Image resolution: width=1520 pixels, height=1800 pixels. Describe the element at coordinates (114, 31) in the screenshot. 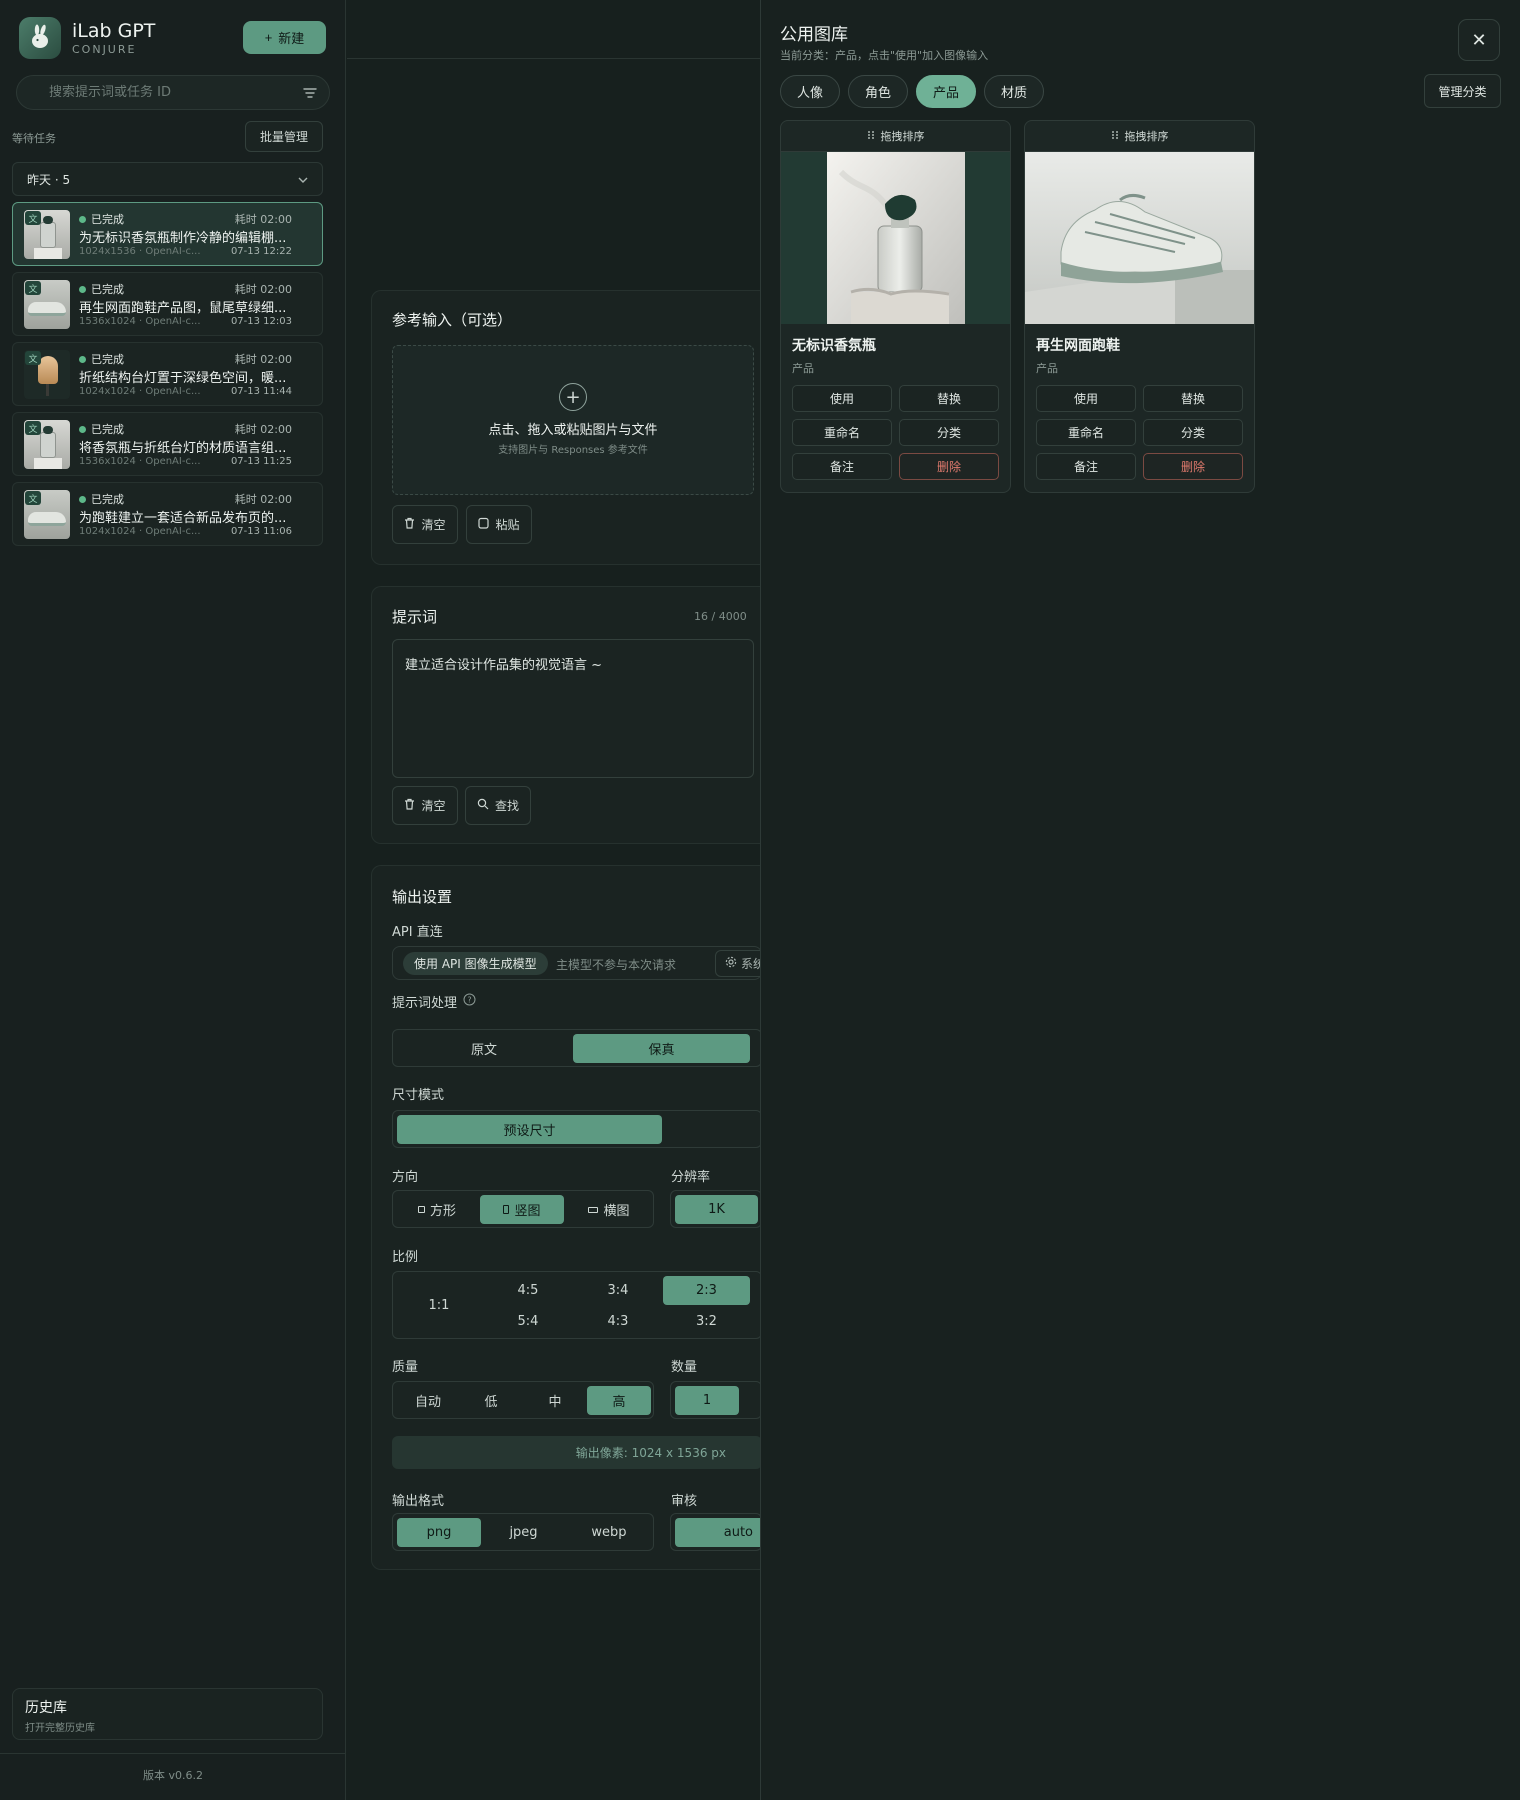

I see `app-title: iLab GPT` at that location.